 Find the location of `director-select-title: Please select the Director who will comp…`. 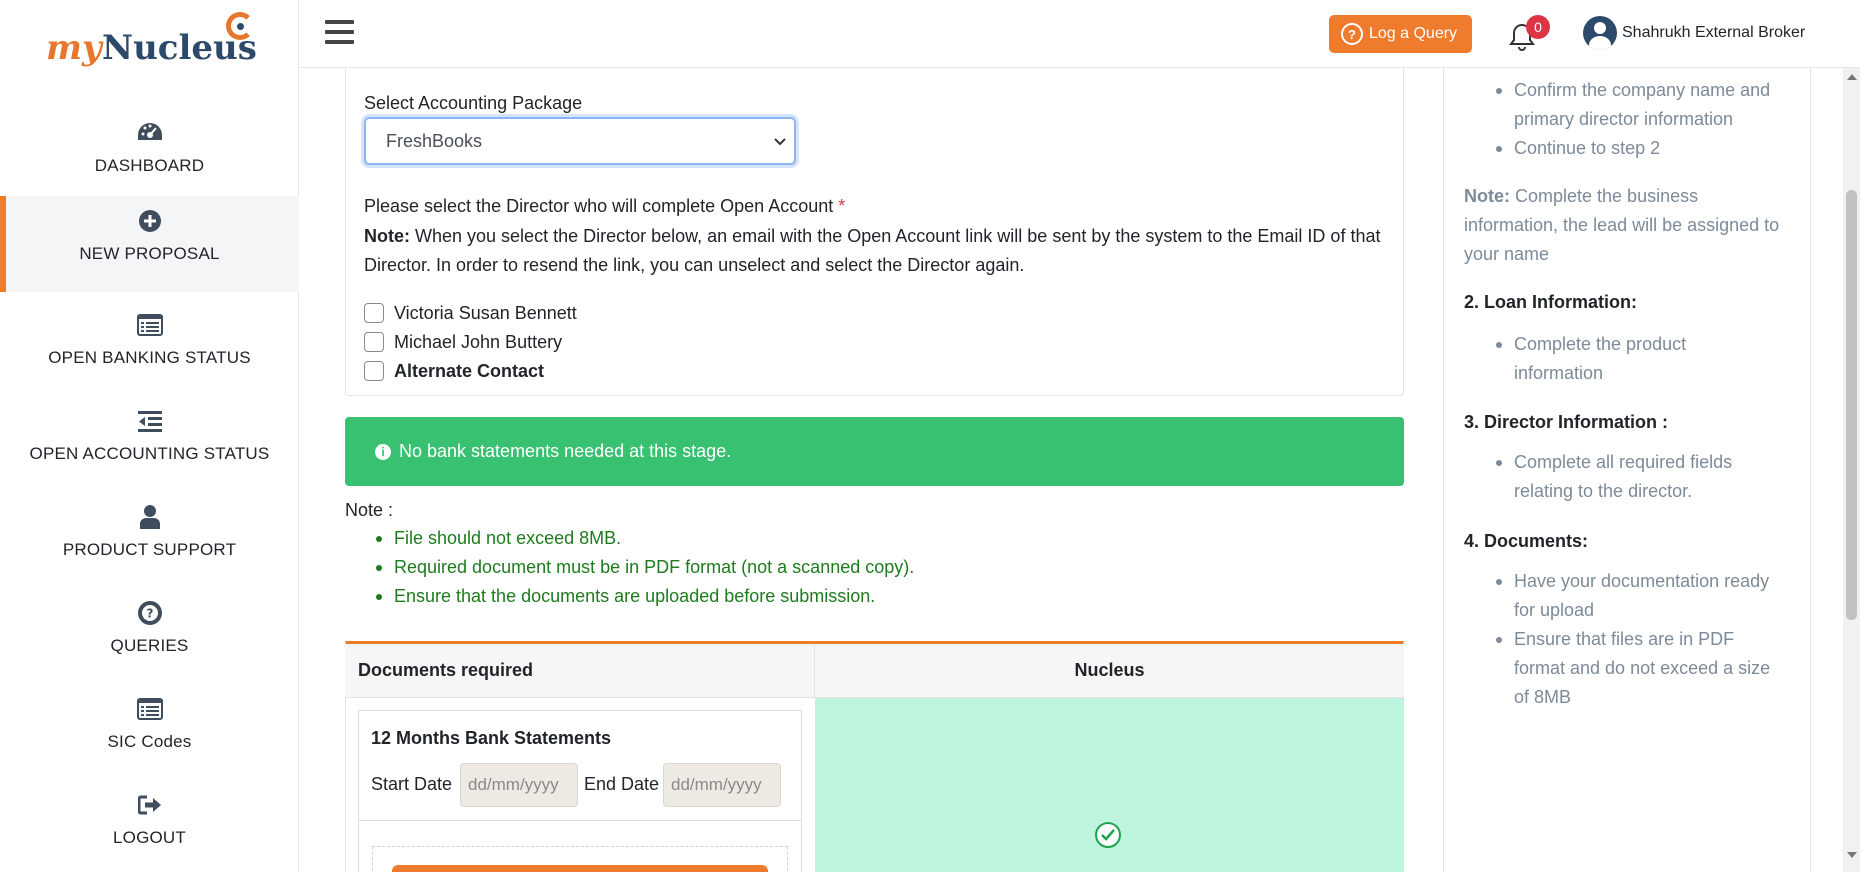

director-select-title: Please select the Director who will comp… is located at coordinates (604, 206).